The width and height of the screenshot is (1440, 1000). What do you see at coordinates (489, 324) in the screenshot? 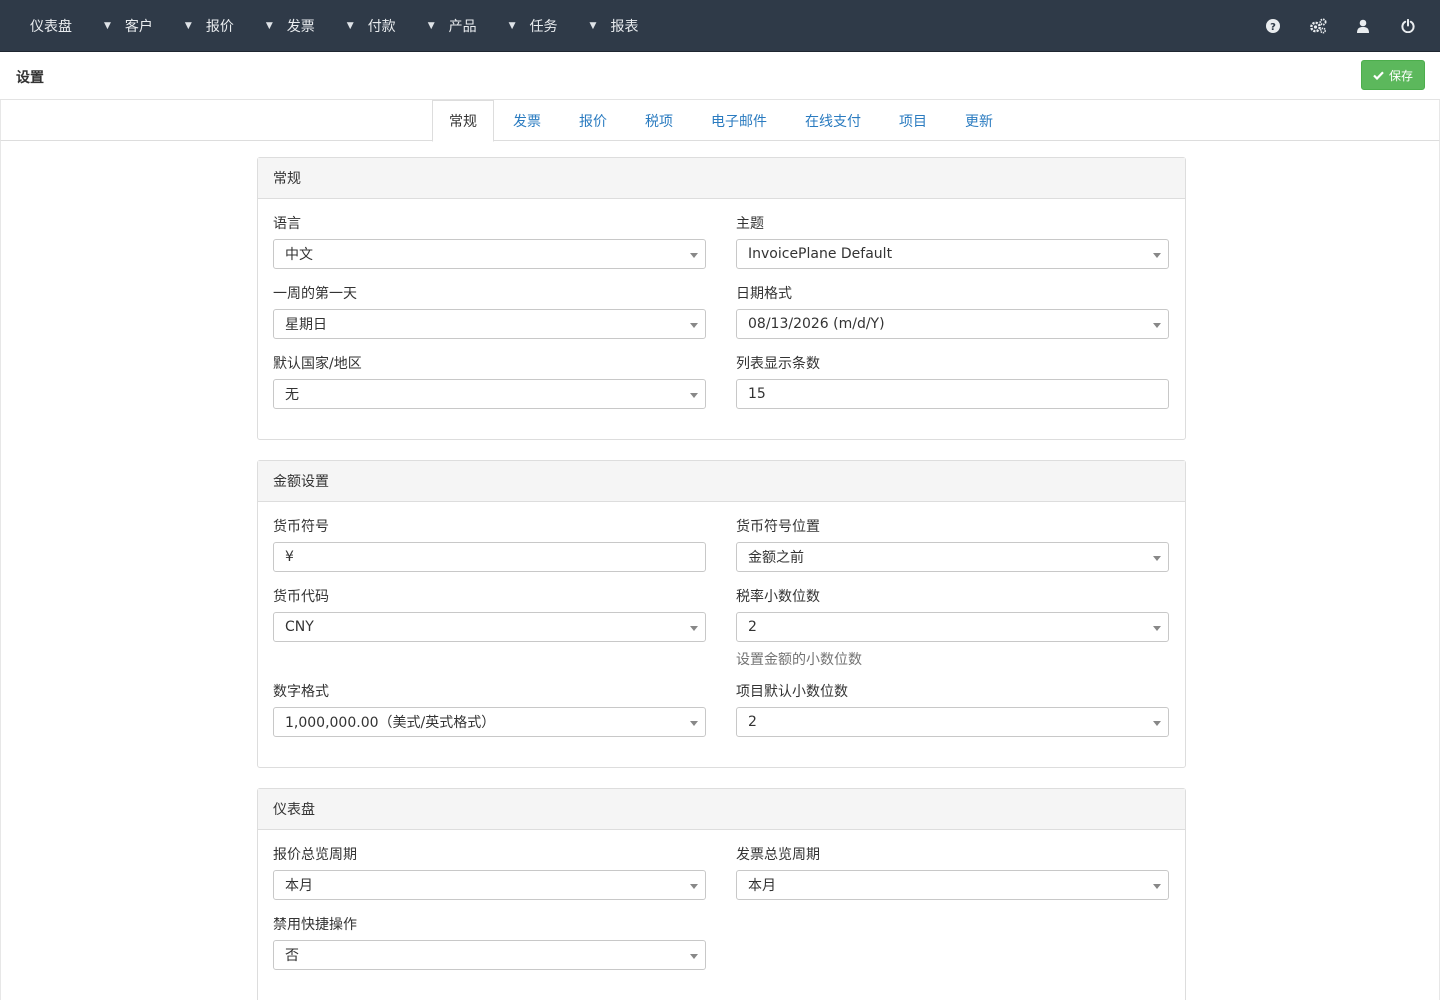
I see `first-day-select: 星期日` at bounding box center [489, 324].